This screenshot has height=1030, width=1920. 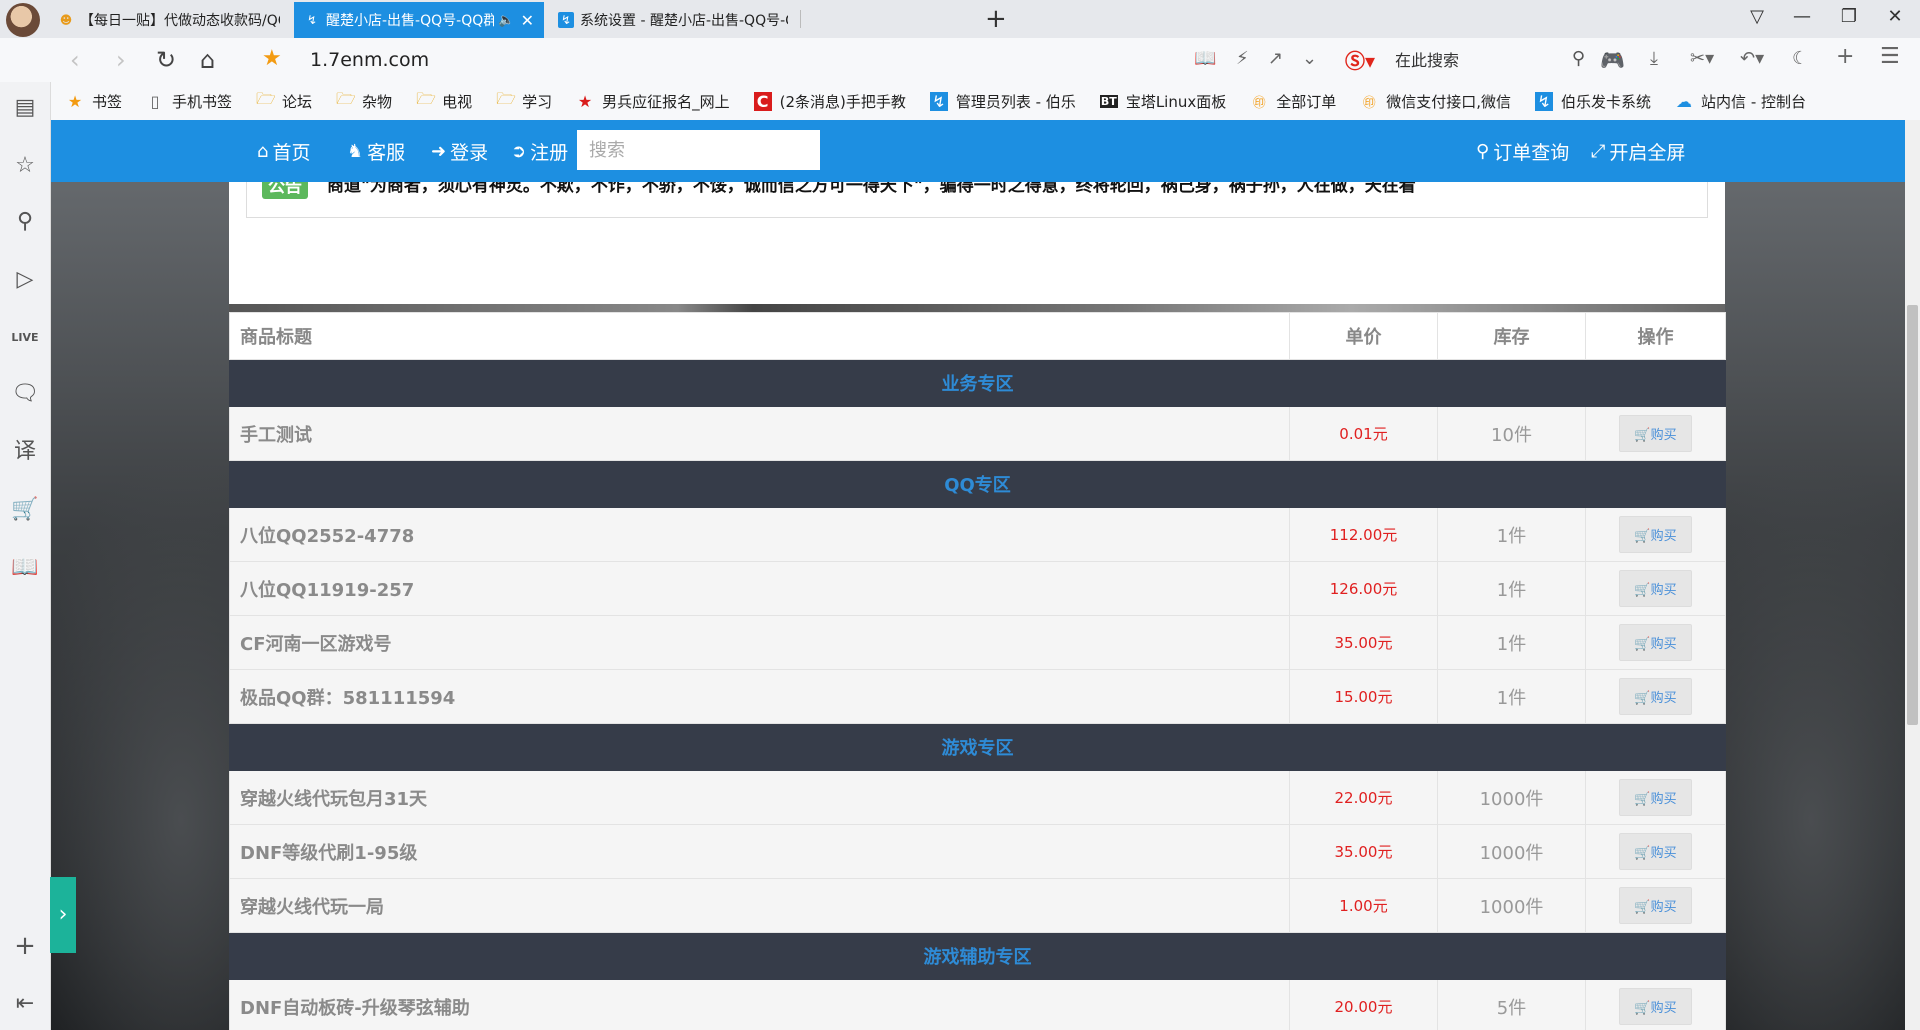 I want to click on user-avatar, so click(x=23, y=20).